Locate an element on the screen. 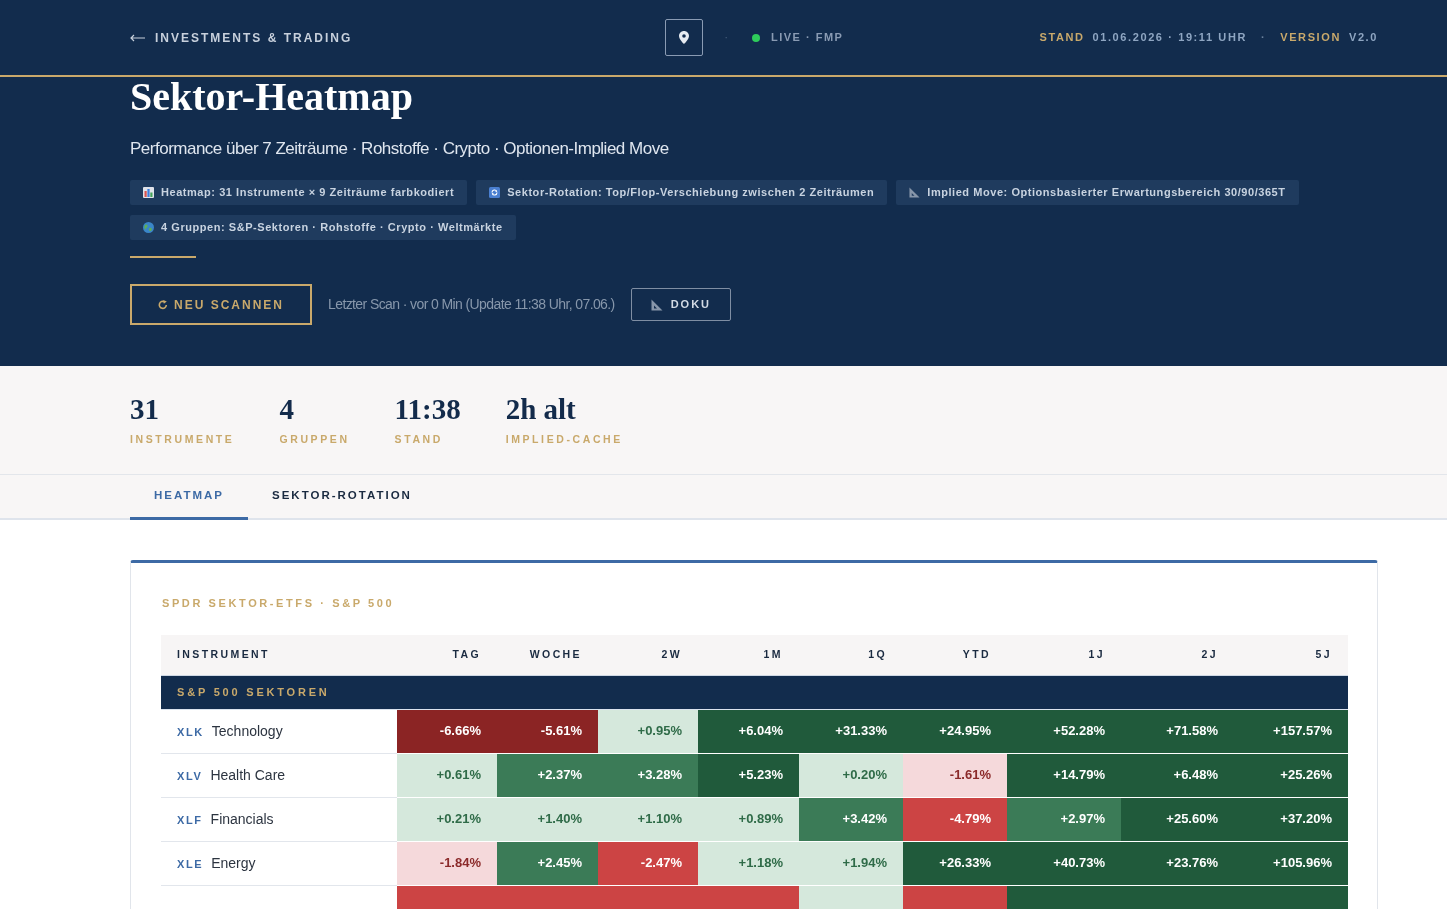 Image resolution: width=1447 pixels, height=909 pixels. stat-label: INSTRUMENTE is located at coordinates (182, 439).